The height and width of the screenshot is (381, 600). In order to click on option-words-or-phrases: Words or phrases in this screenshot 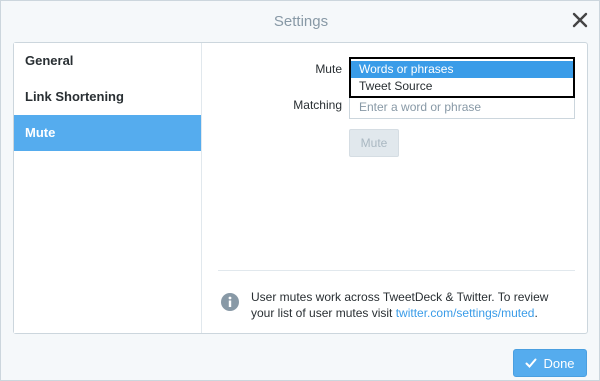, I will do `click(462, 69)`.